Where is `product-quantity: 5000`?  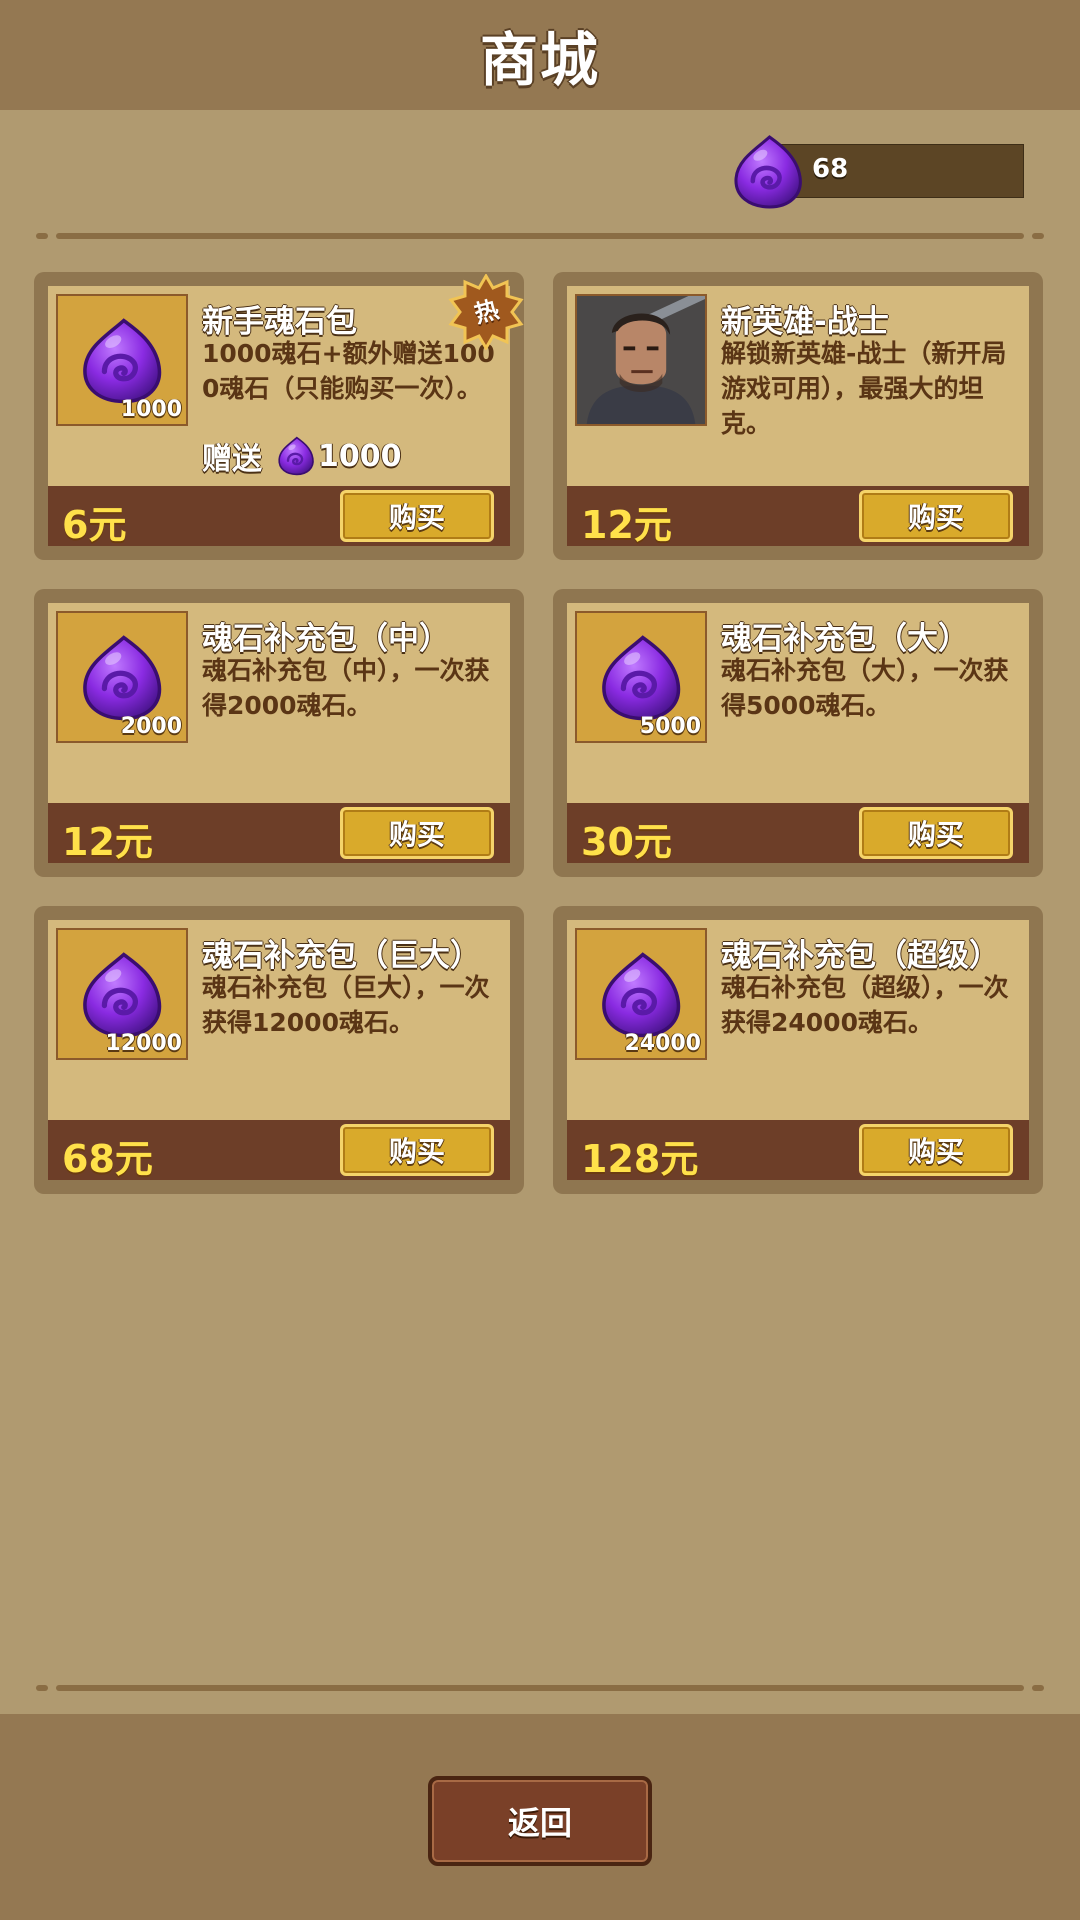 product-quantity: 5000 is located at coordinates (670, 726).